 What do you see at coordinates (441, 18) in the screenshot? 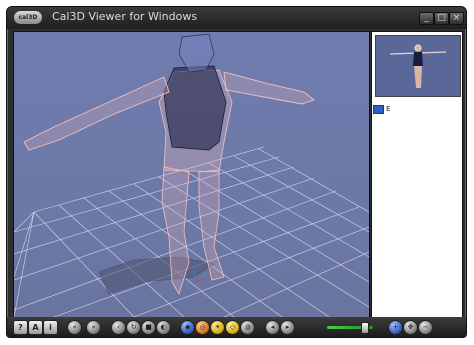
I see `maximize-button: □` at bounding box center [441, 18].